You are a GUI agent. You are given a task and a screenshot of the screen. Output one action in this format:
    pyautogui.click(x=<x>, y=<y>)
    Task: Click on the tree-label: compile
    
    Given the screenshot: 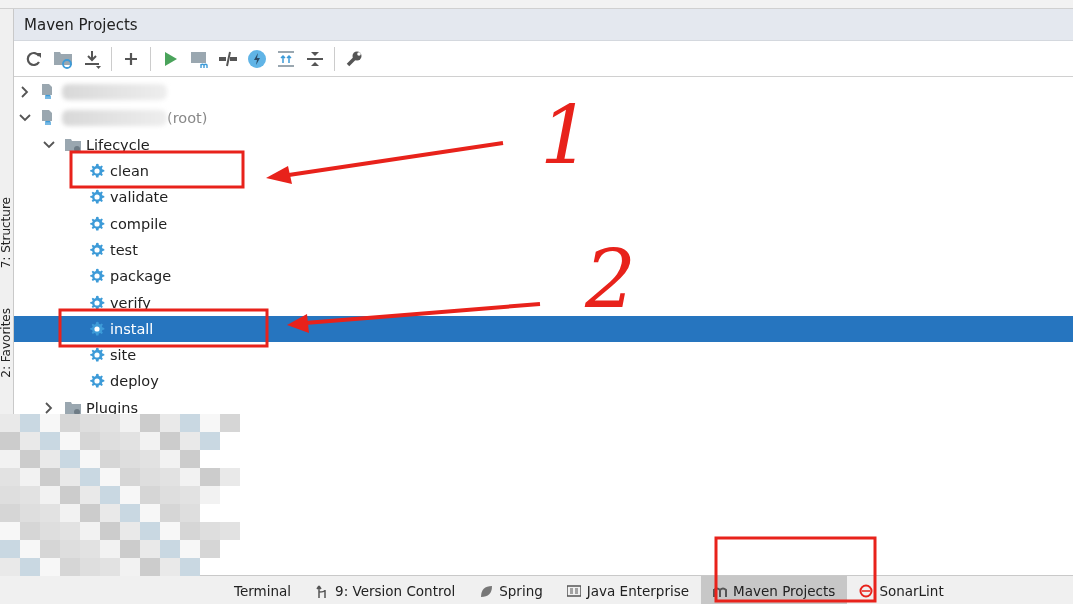 What is the action you would take?
    pyautogui.click(x=139, y=223)
    